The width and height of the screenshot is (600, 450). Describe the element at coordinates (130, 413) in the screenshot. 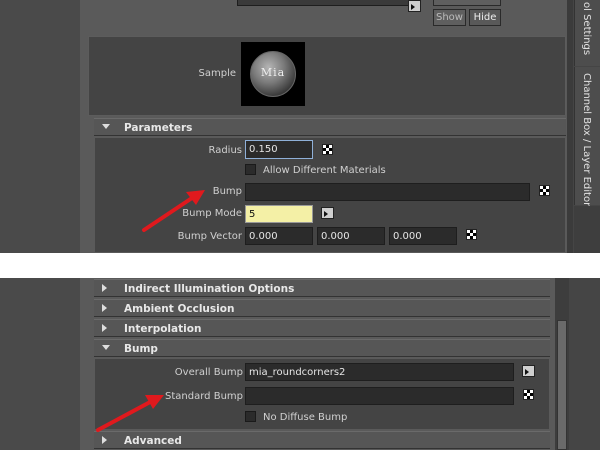

I see `red-arrow-lower` at that location.